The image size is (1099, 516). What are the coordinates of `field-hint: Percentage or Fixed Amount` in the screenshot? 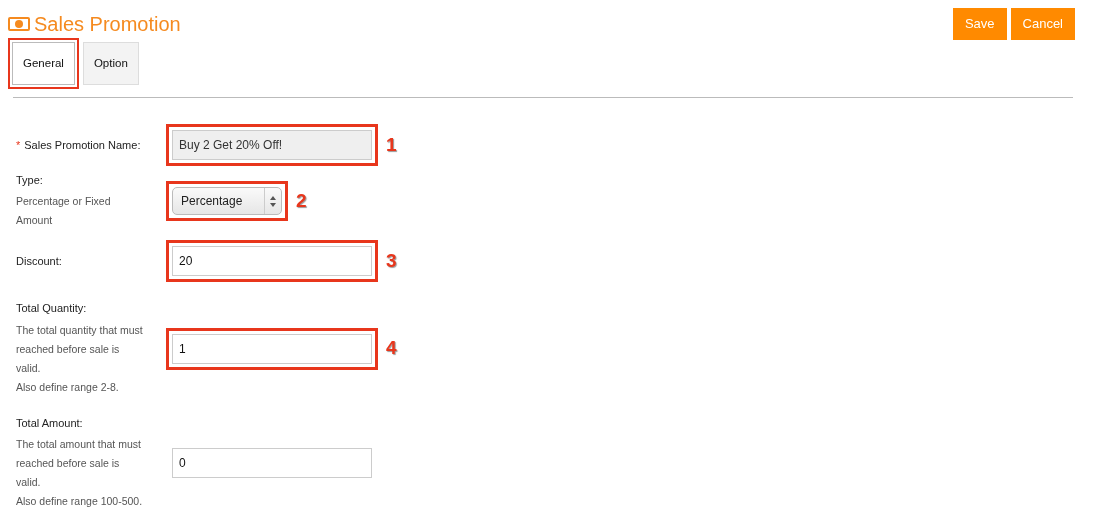 It's located at (64, 211).